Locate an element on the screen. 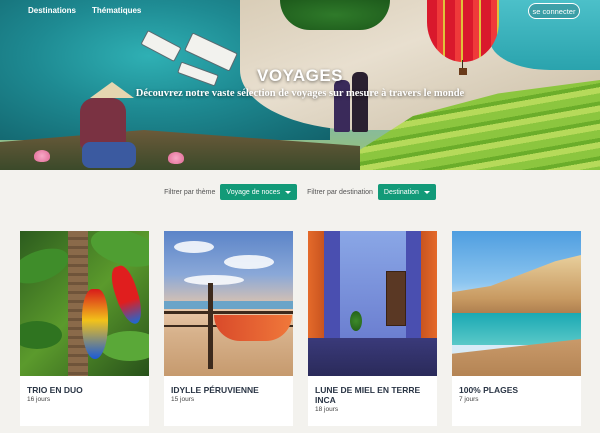 Image resolution: width=600 pixels, height=433 pixels. trip-card: IDYLLE PÉRUVIENNE 15 jours is located at coordinates (228, 328).